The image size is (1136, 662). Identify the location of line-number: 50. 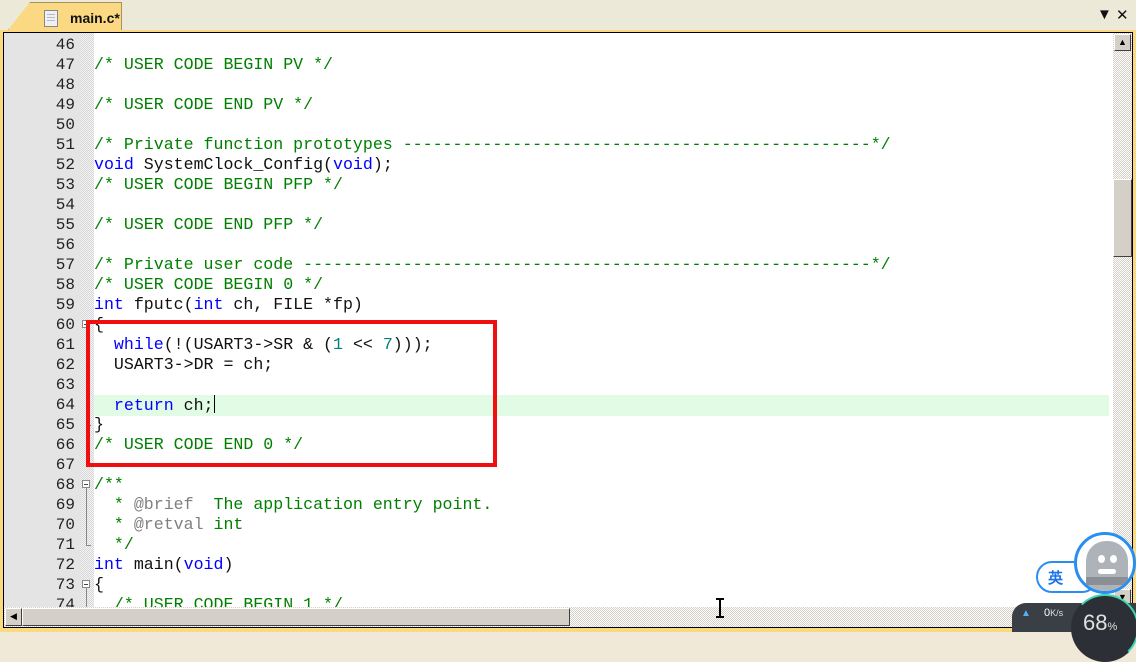
(65, 125).